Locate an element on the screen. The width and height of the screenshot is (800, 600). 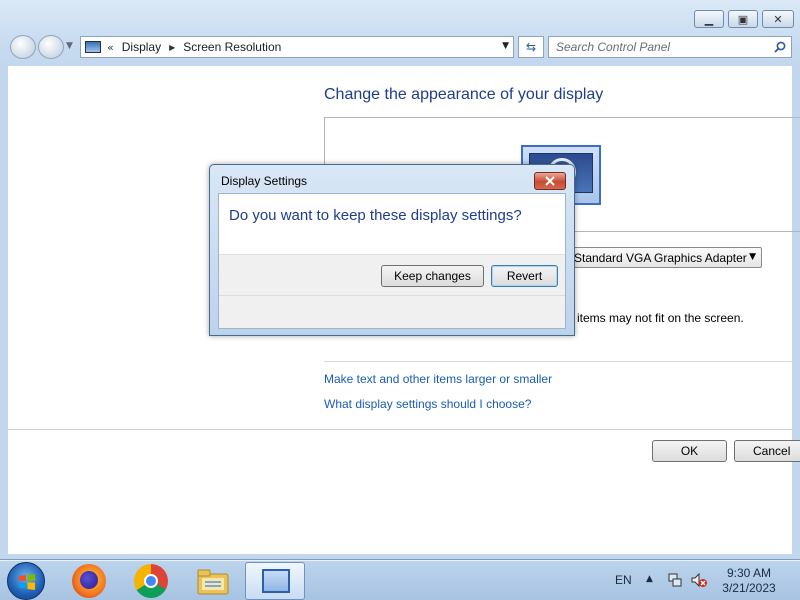
keep-changes-button: Keep changes is located at coordinates (432, 276).